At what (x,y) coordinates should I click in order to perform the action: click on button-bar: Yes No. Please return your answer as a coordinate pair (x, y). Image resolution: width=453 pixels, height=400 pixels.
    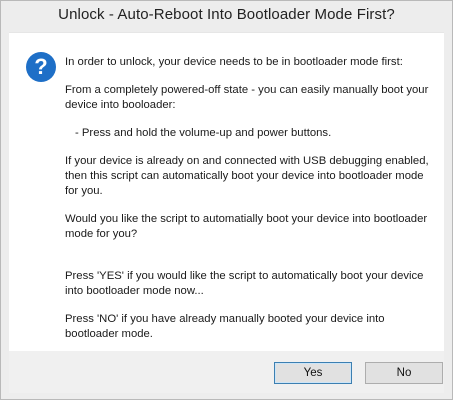
    Looking at the image, I should click on (226, 372).